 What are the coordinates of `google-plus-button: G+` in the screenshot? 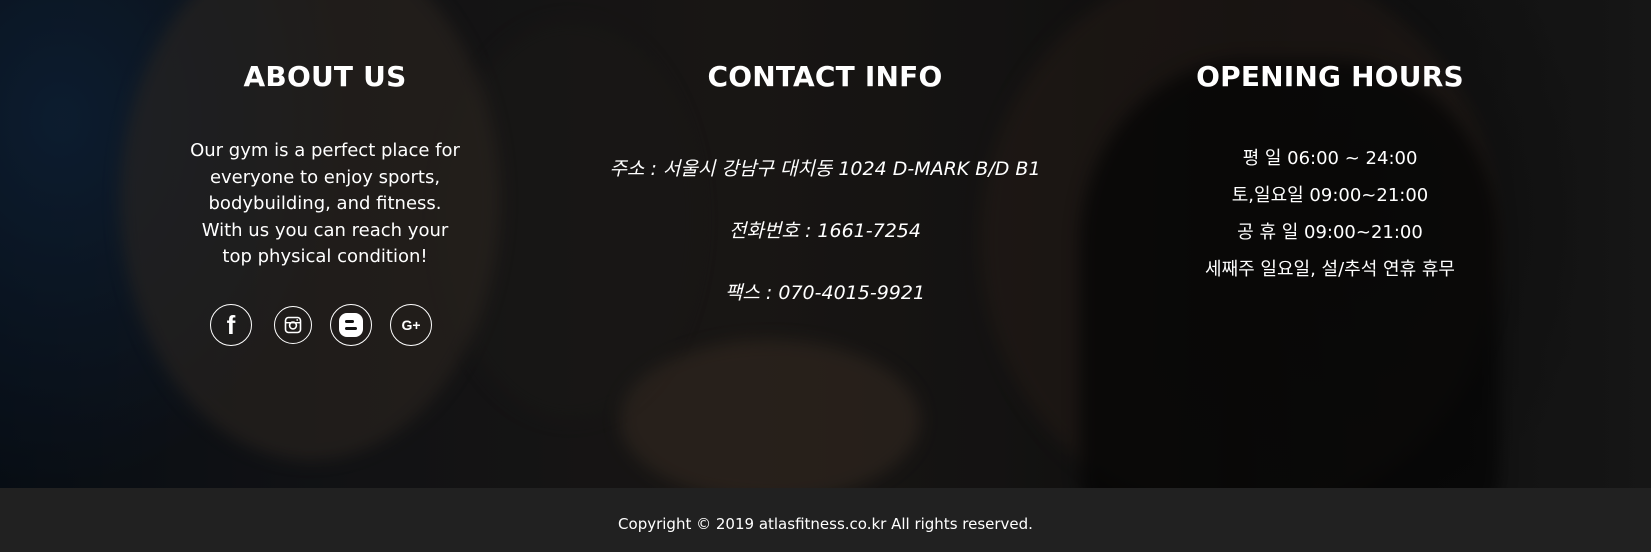 It's located at (411, 325).